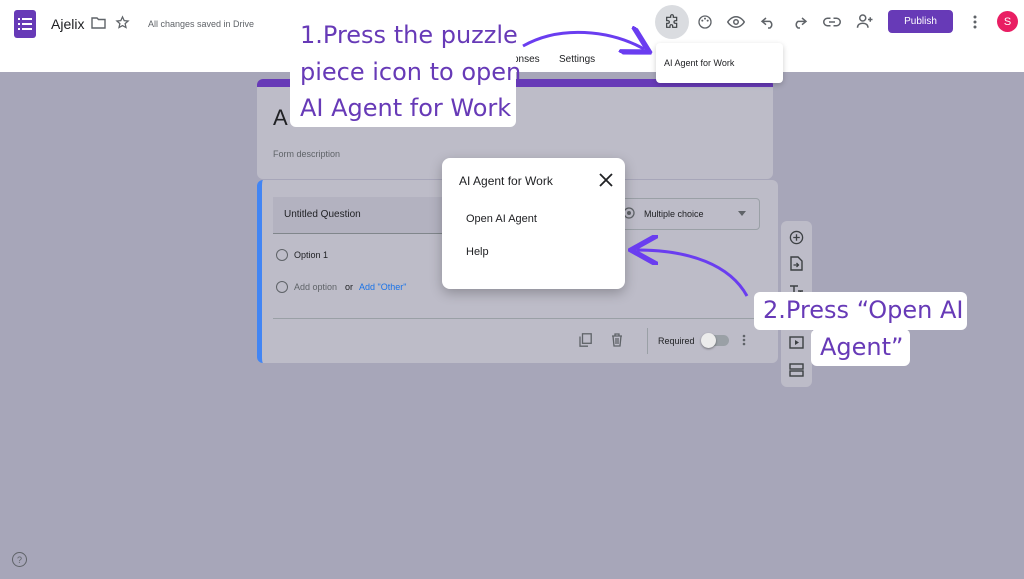 The width and height of the screenshot is (1024, 579). Describe the element at coordinates (19, 559) in the screenshot. I see `help-icon: ?` at that location.